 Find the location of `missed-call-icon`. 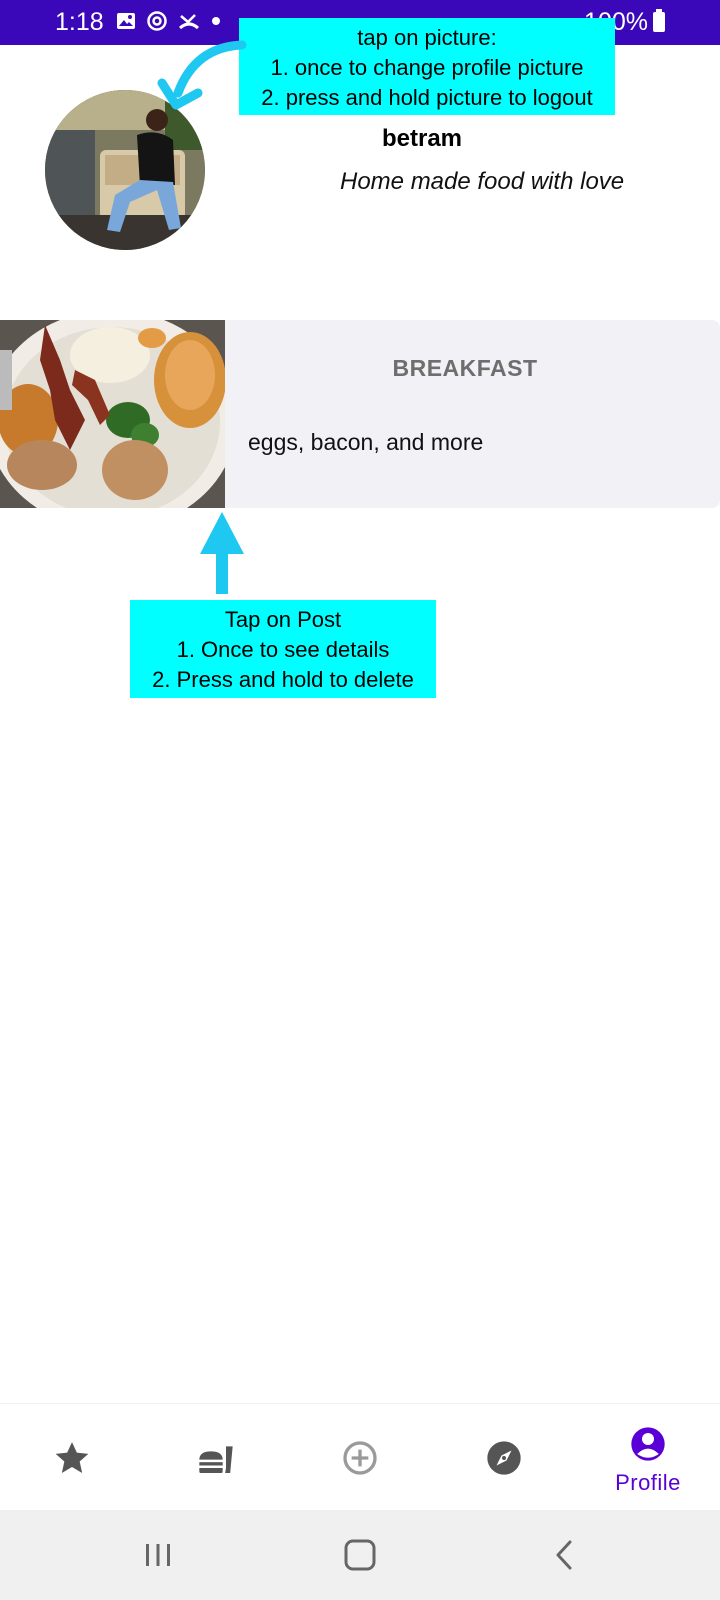

missed-call-icon is located at coordinates (189, 22).